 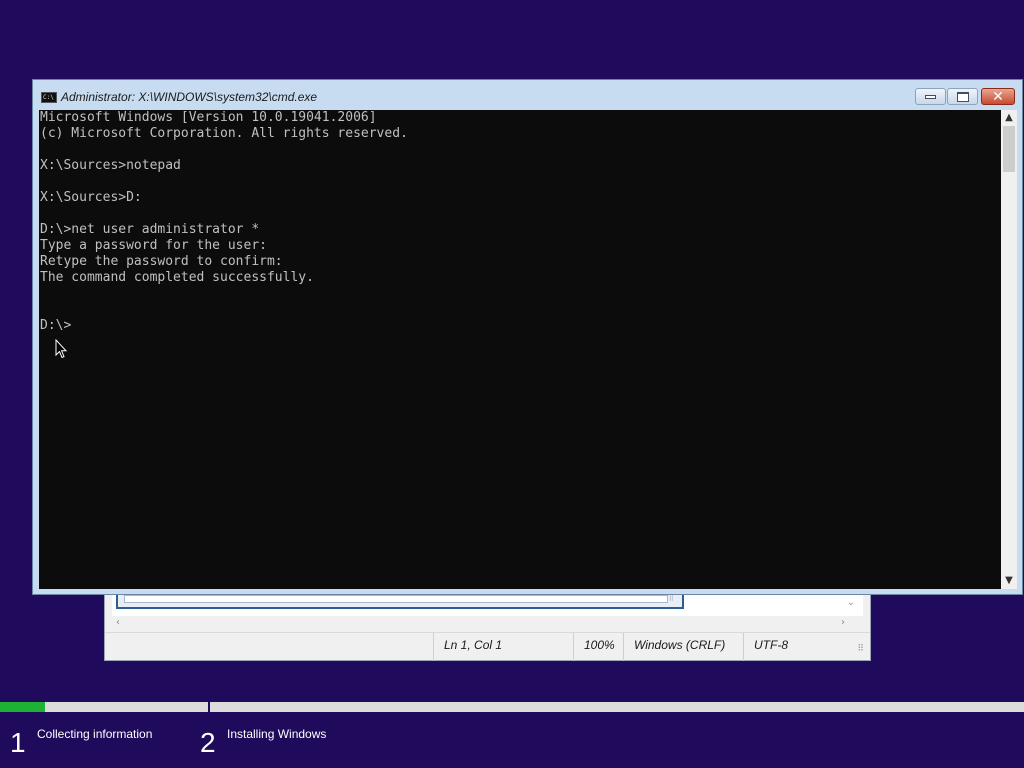 I want to click on chevron-down-icon: ⌄, so click(x=851, y=602).